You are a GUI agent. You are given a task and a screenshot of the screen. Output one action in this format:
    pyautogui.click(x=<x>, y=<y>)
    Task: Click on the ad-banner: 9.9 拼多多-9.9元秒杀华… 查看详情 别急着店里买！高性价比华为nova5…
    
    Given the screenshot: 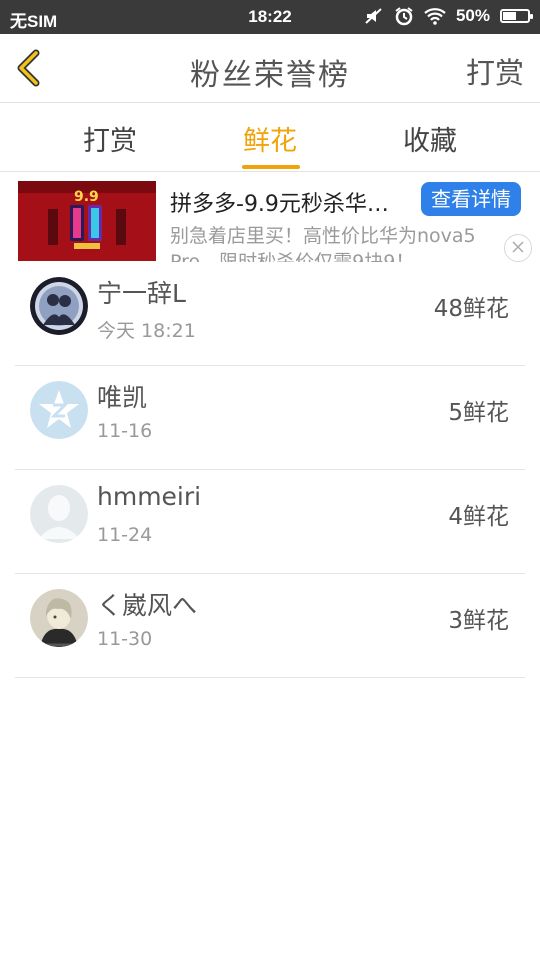 What is the action you would take?
    pyautogui.click(x=270, y=217)
    